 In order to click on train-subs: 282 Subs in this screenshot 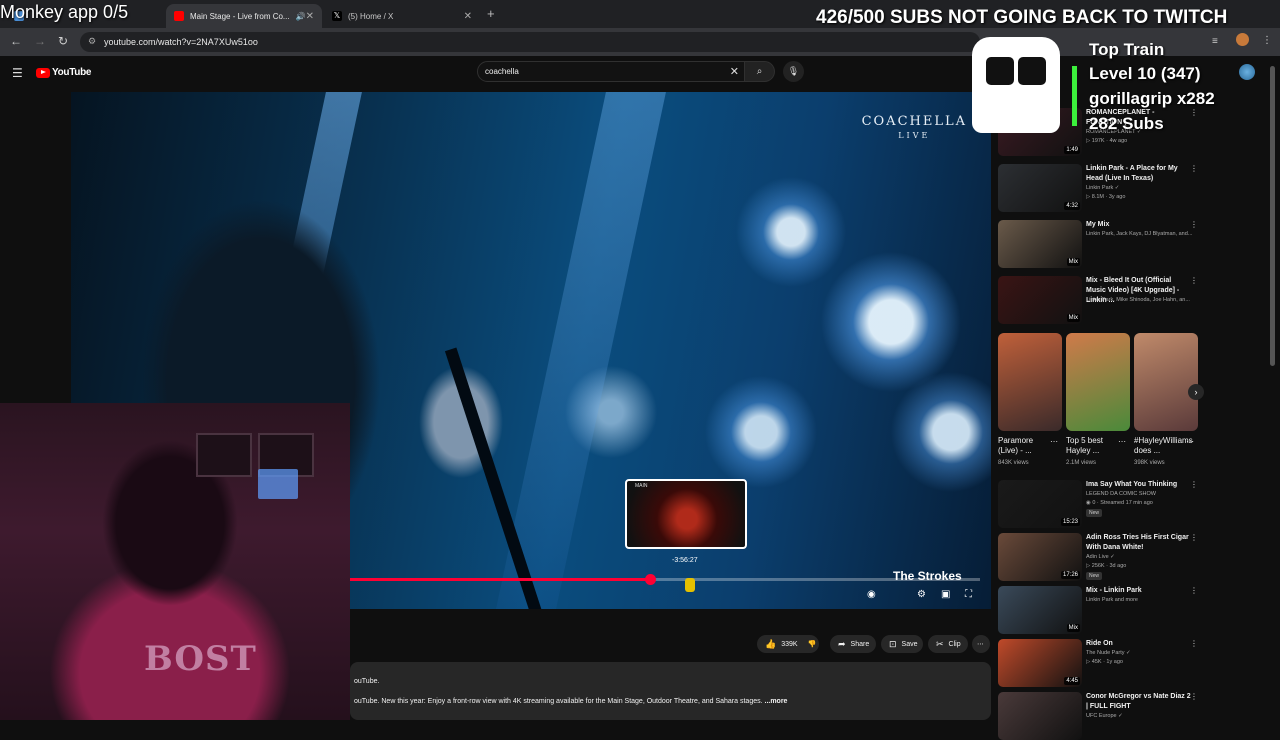, I will do `click(1126, 123)`.